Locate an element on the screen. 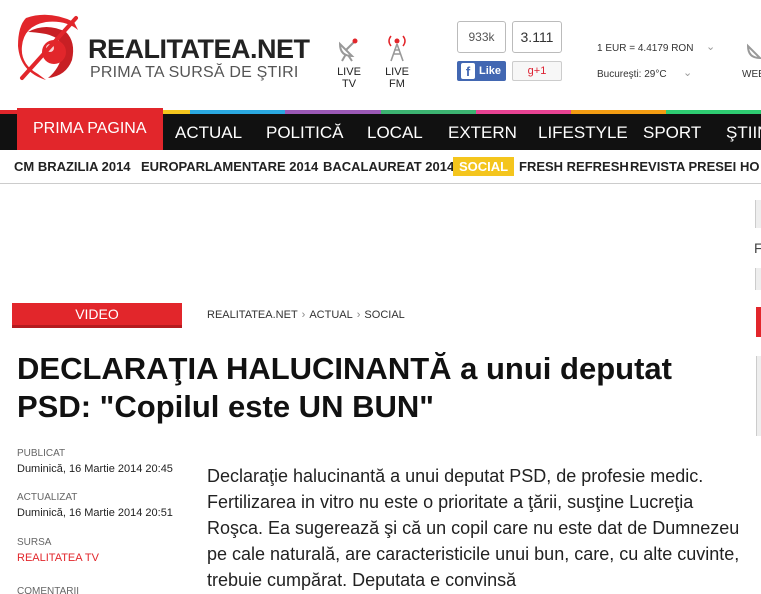 The height and width of the screenshot is (594, 761). nav-item-local: LOCAL is located at coordinates (395, 132).